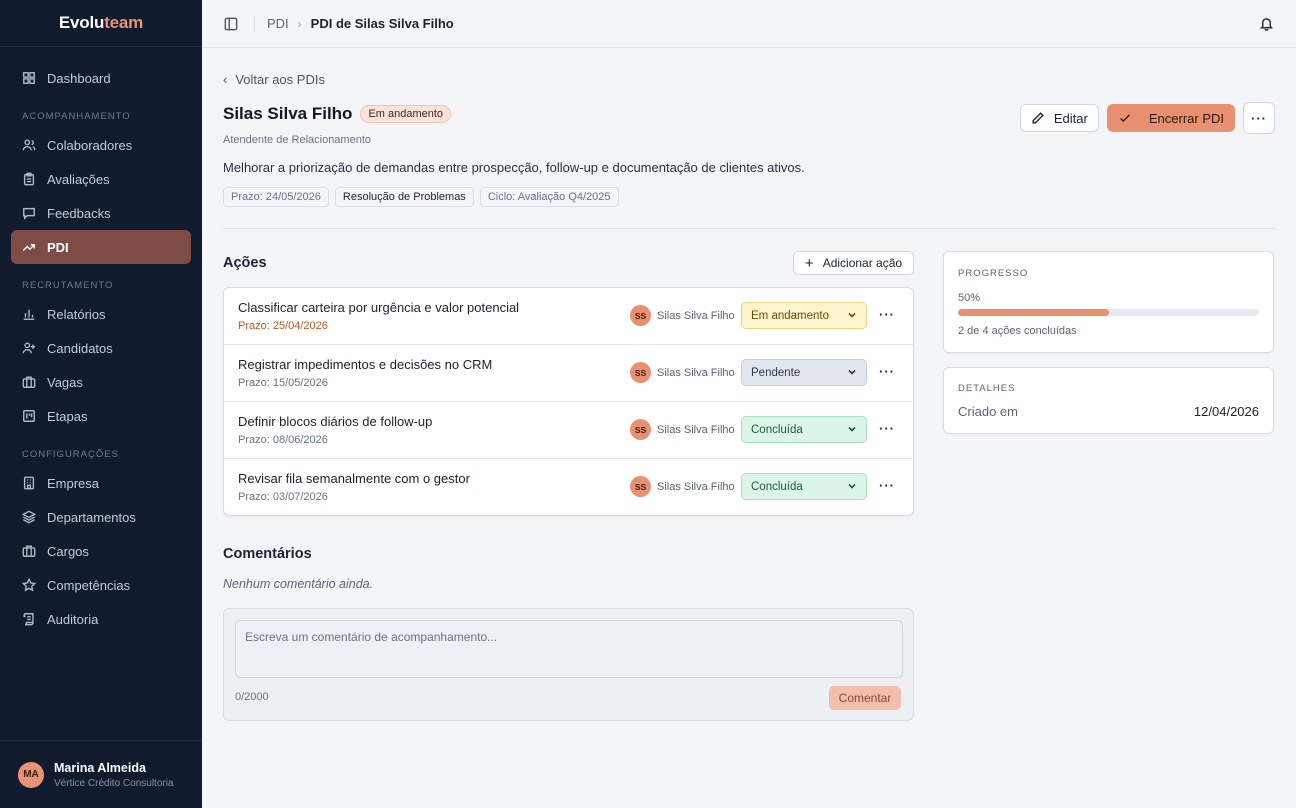 Image resolution: width=1296 pixels, height=808 pixels. I want to click on action-deadline: Prazo: 15/05/2026, so click(283, 383).